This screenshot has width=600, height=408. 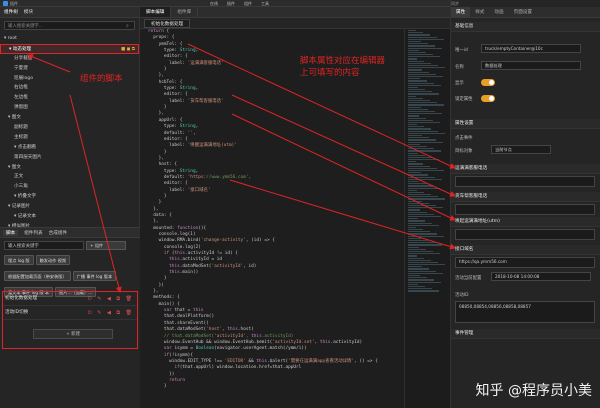 I want to click on id-label: 唯一id, so click(x=461, y=50).